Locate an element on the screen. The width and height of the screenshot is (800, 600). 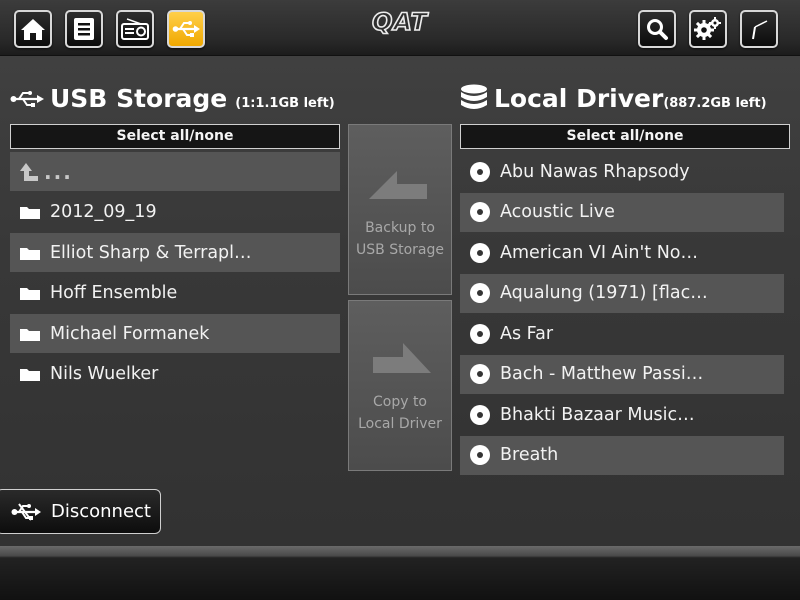
local-title-text: Local Driver is located at coordinates (579, 98).